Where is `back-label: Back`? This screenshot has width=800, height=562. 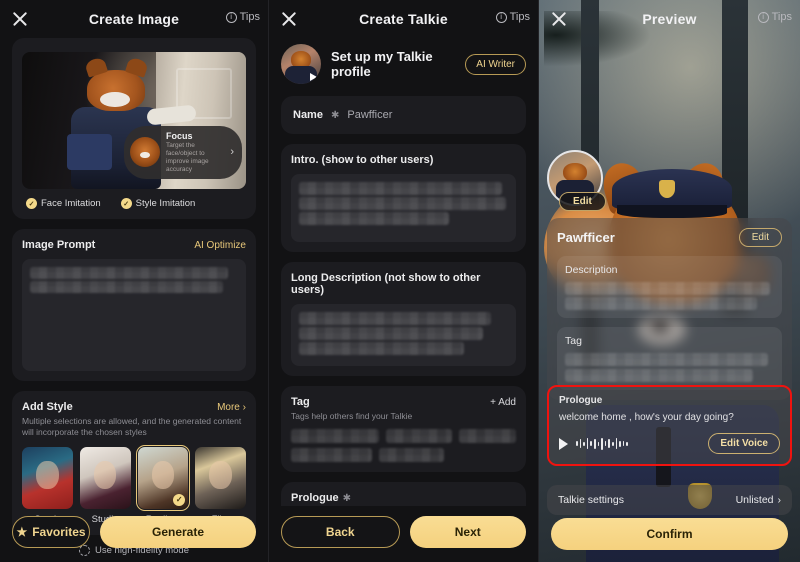 back-label: Back is located at coordinates (340, 532).